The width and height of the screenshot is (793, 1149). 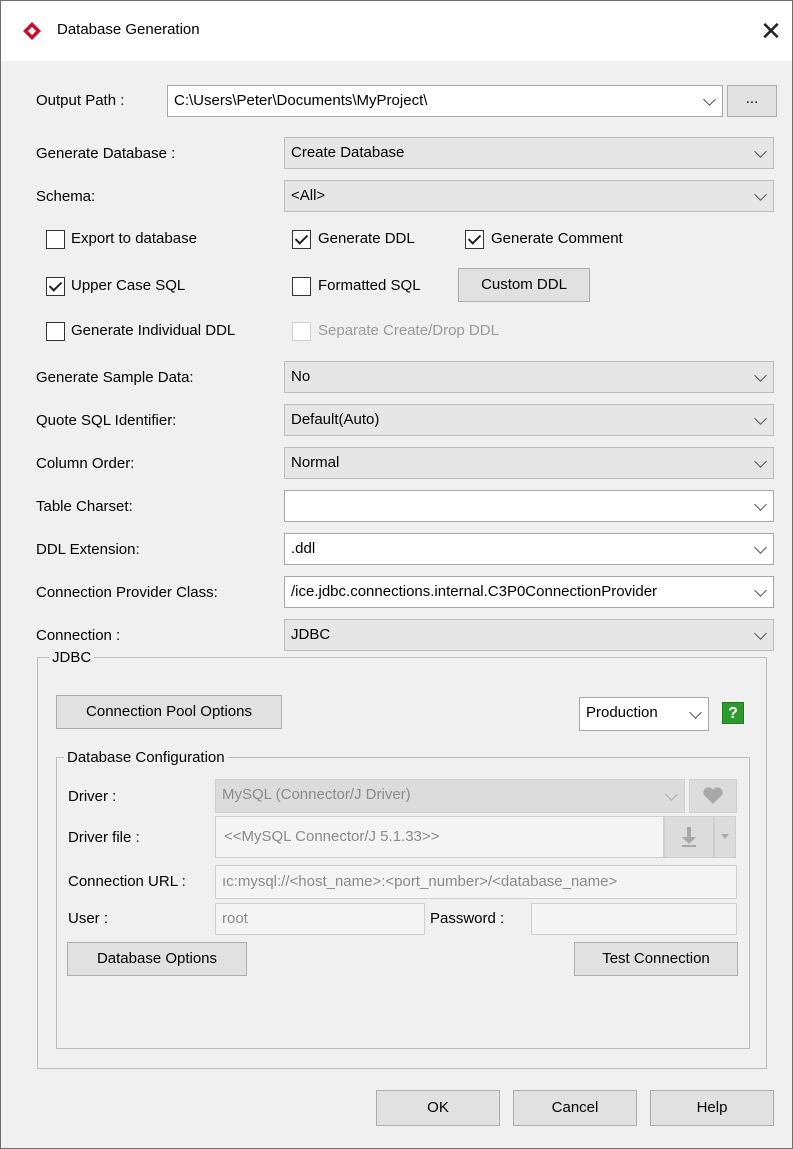 I want to click on generate-comment-label: Generate Comment, so click(x=557, y=238).